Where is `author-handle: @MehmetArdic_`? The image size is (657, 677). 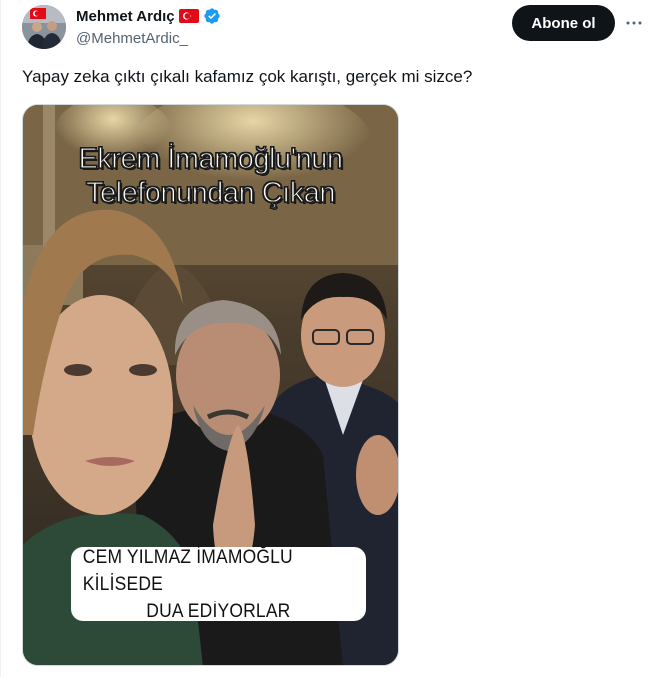
author-handle: @MehmetArdic_ is located at coordinates (132, 38).